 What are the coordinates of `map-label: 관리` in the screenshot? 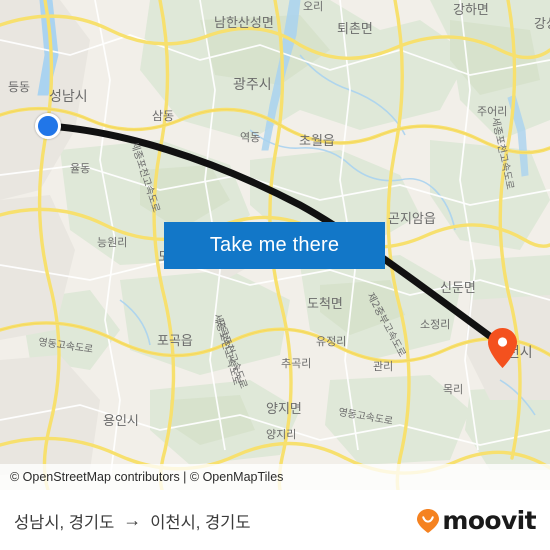 It's located at (383, 366).